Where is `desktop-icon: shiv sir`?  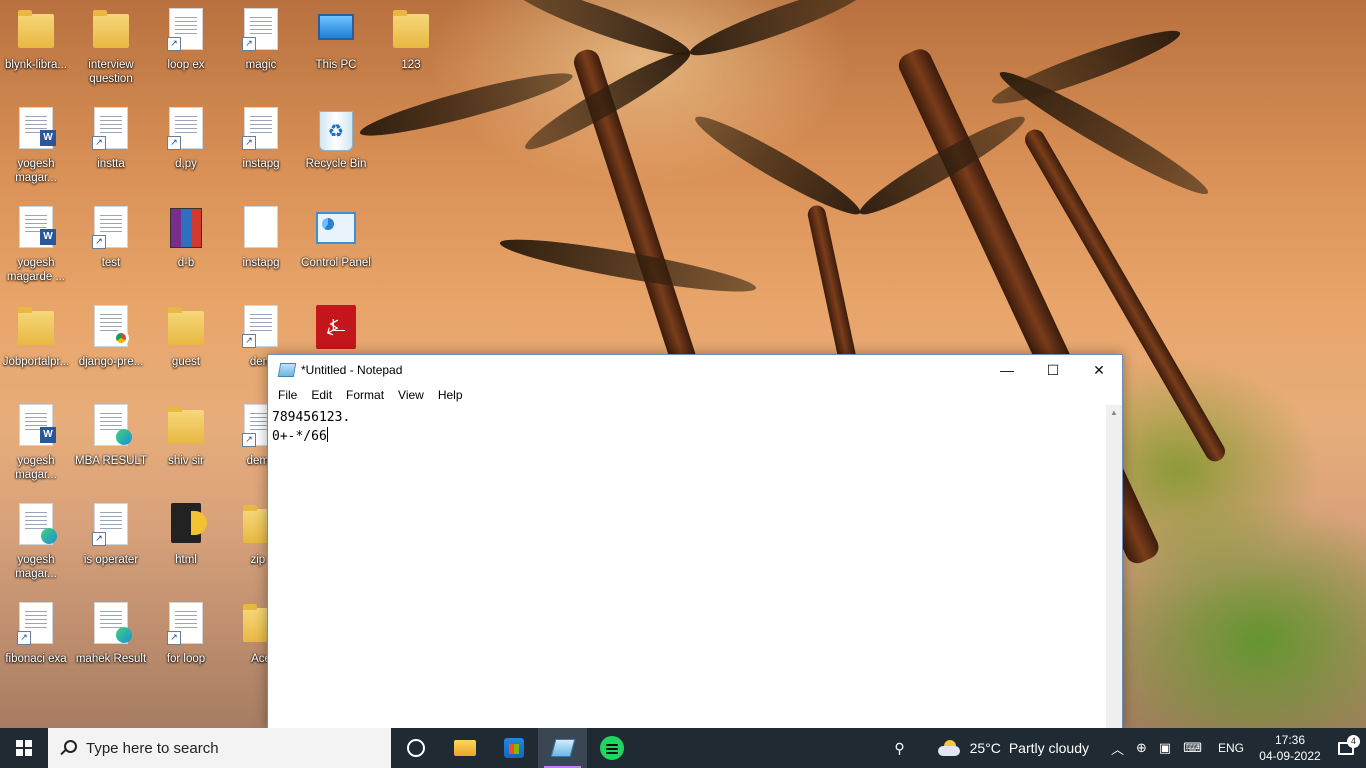
desktop-icon: shiv sir is located at coordinates (186, 446).